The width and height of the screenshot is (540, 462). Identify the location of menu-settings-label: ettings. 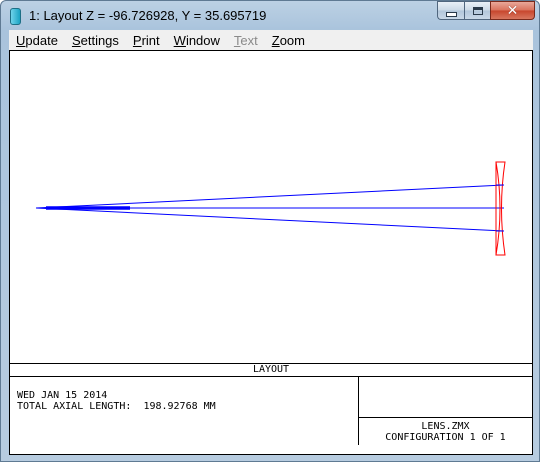
(99, 40).